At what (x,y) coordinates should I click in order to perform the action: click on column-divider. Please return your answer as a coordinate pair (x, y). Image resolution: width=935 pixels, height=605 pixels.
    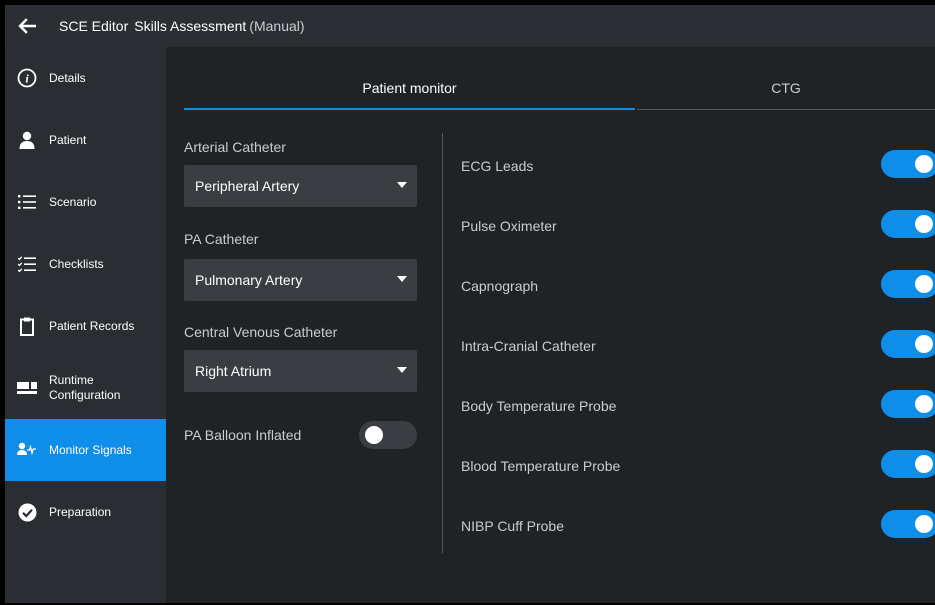
    Looking at the image, I should click on (442, 343).